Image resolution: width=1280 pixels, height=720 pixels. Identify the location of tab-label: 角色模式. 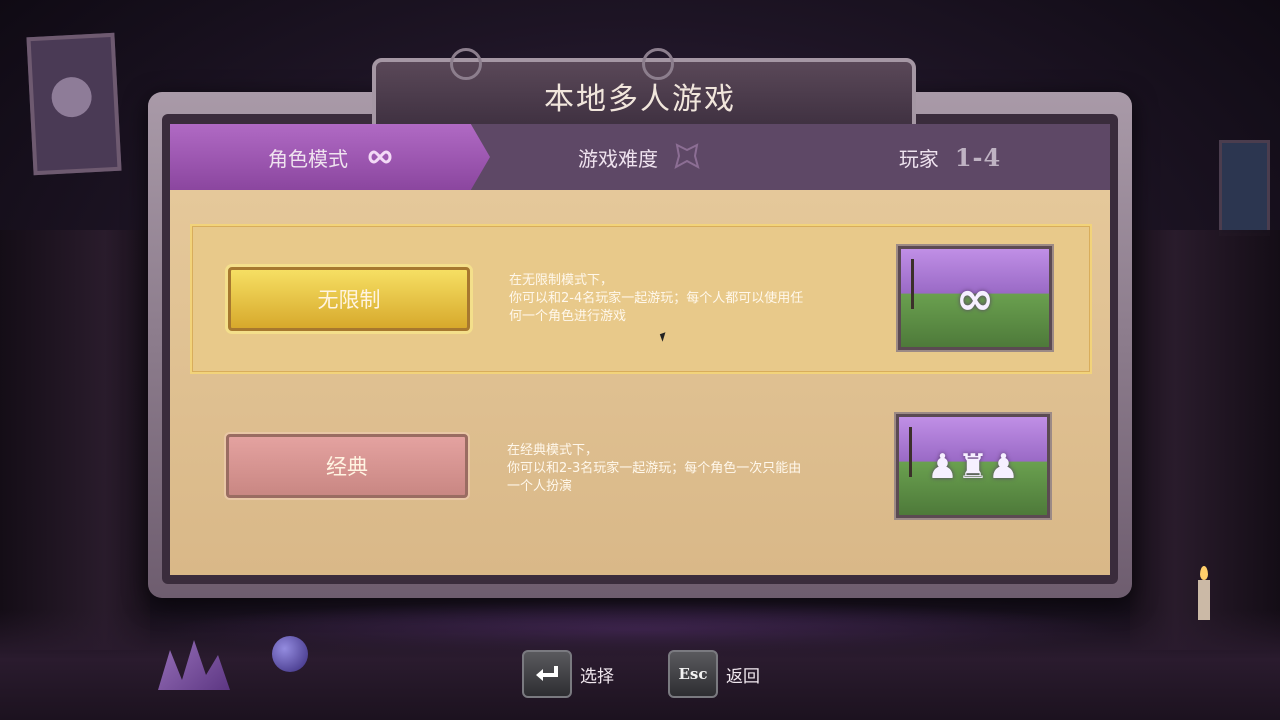
(308, 158).